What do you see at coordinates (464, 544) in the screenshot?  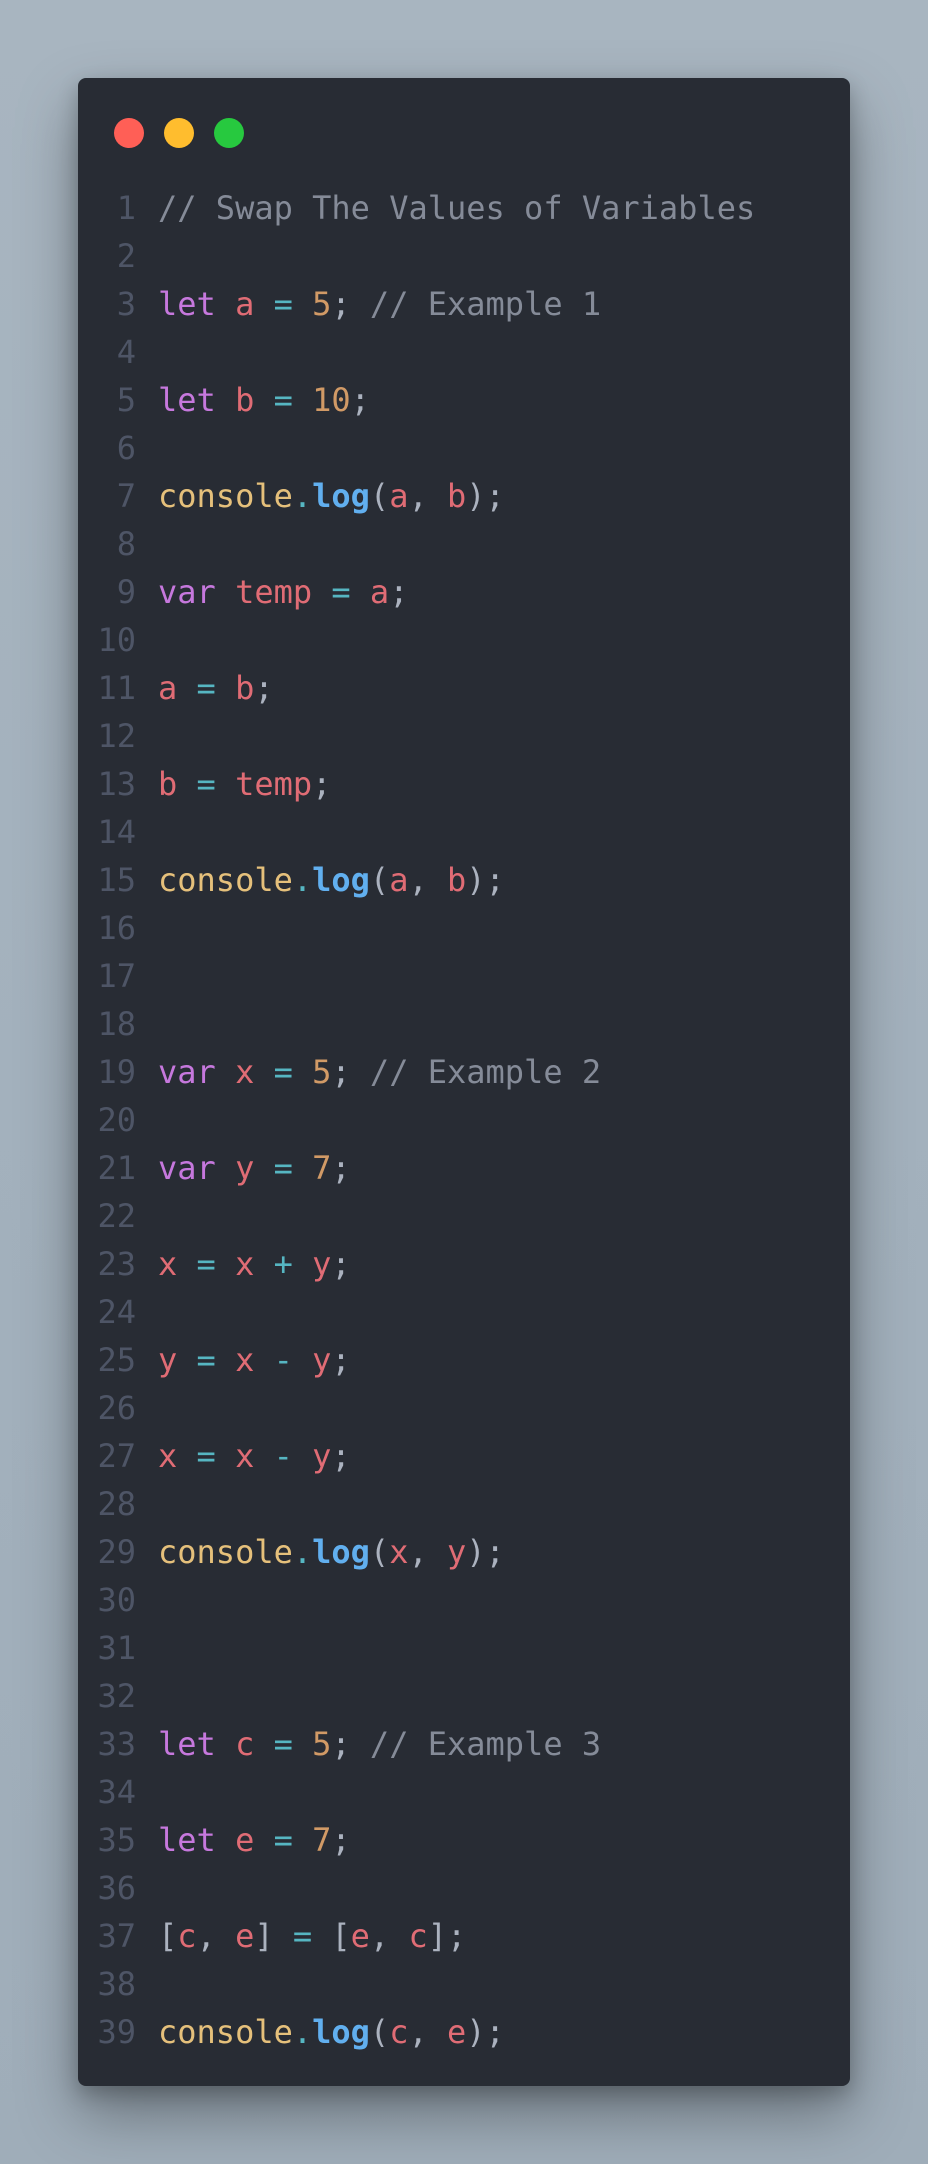 I see `code-line: 8` at bounding box center [464, 544].